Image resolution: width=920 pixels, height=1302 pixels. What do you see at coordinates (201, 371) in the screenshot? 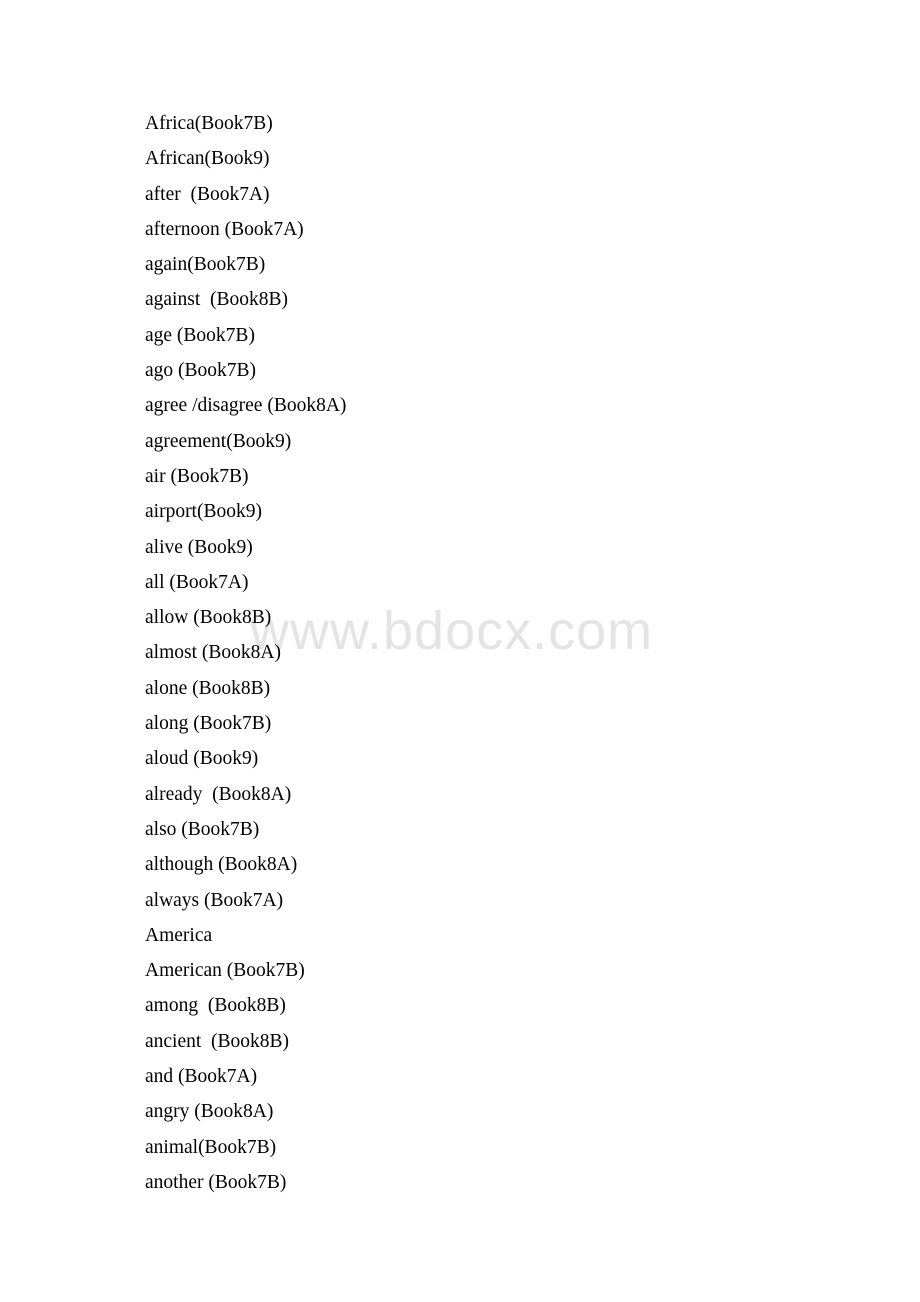
I see `word-list-item: ago (Book7B)` at bounding box center [201, 371].